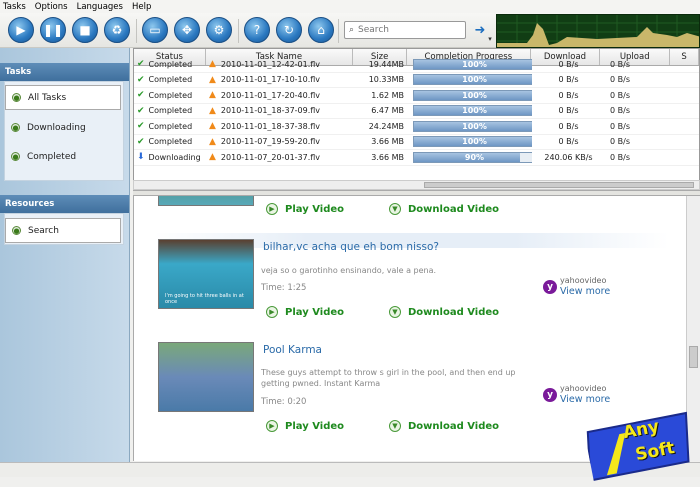 The height and width of the screenshot is (487, 700). Describe the element at coordinates (289, 30) in the screenshot. I see `update-button: ↻` at that location.